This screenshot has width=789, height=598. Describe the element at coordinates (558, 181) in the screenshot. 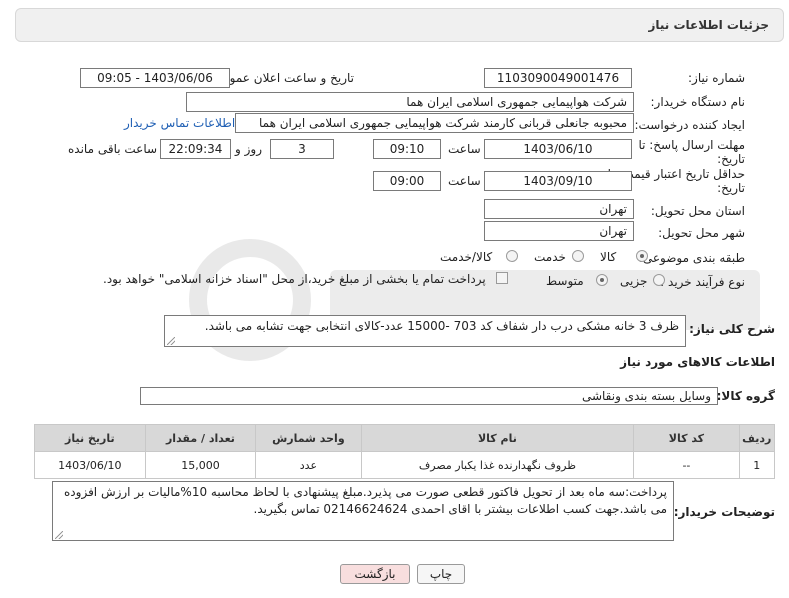

I see `validity-date-field: 1403/09/10` at that location.